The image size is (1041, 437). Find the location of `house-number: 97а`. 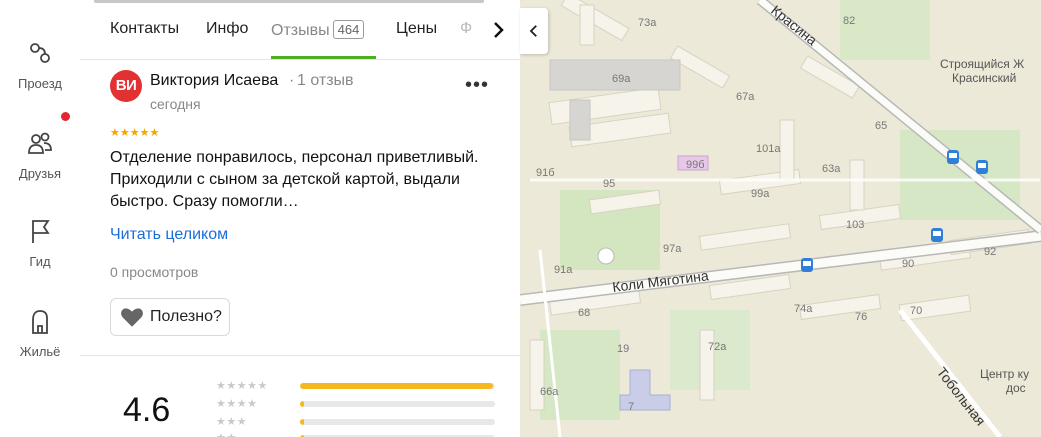

house-number: 97а is located at coordinates (672, 249).